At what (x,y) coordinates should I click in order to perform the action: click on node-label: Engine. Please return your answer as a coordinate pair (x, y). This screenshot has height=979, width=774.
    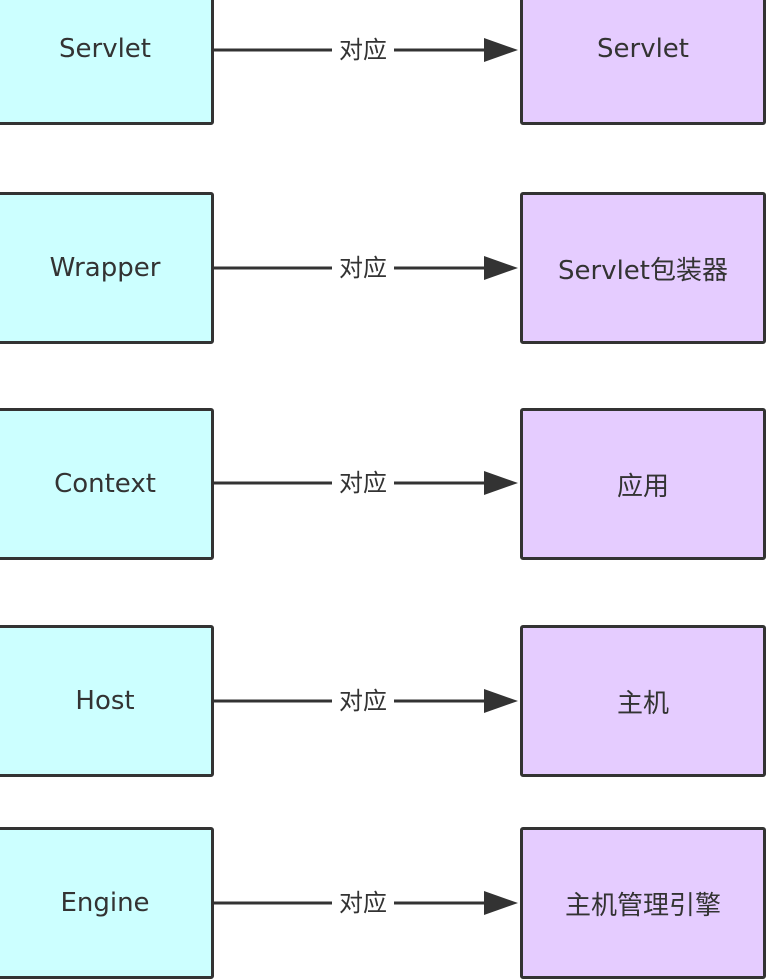
    Looking at the image, I should click on (105, 903).